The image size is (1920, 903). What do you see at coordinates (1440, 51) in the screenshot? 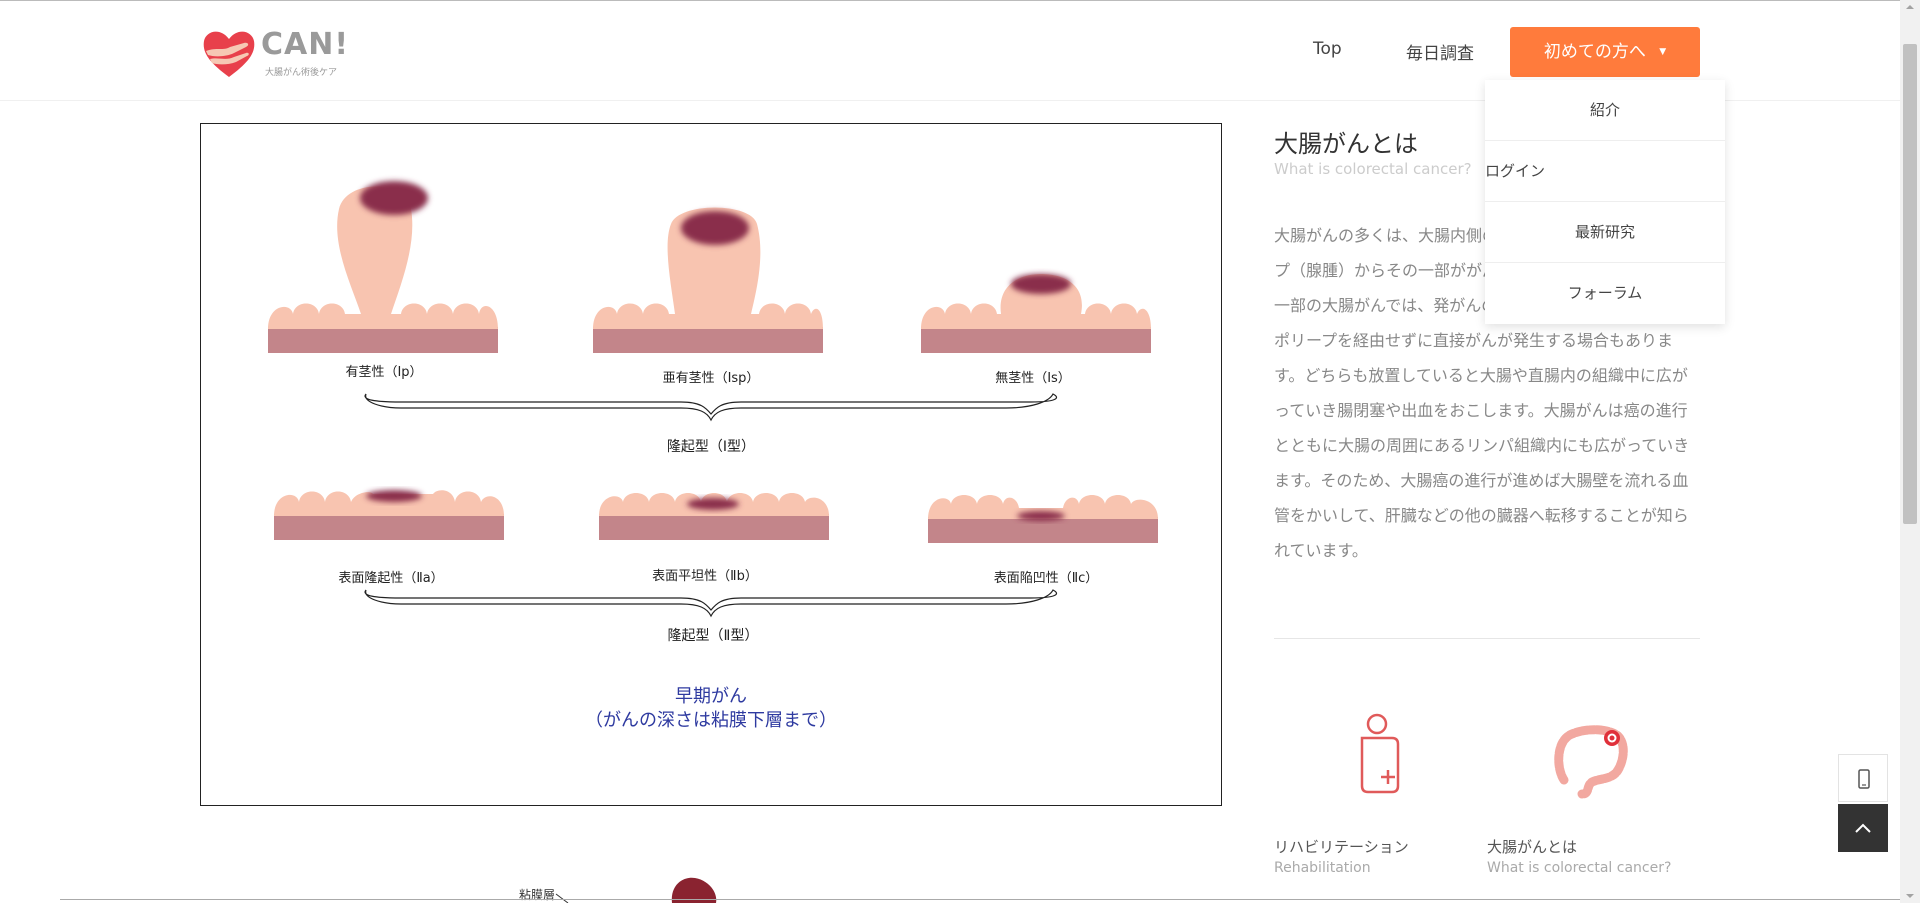
I see `nav-daily-survey-link: 毎日調査` at bounding box center [1440, 51].